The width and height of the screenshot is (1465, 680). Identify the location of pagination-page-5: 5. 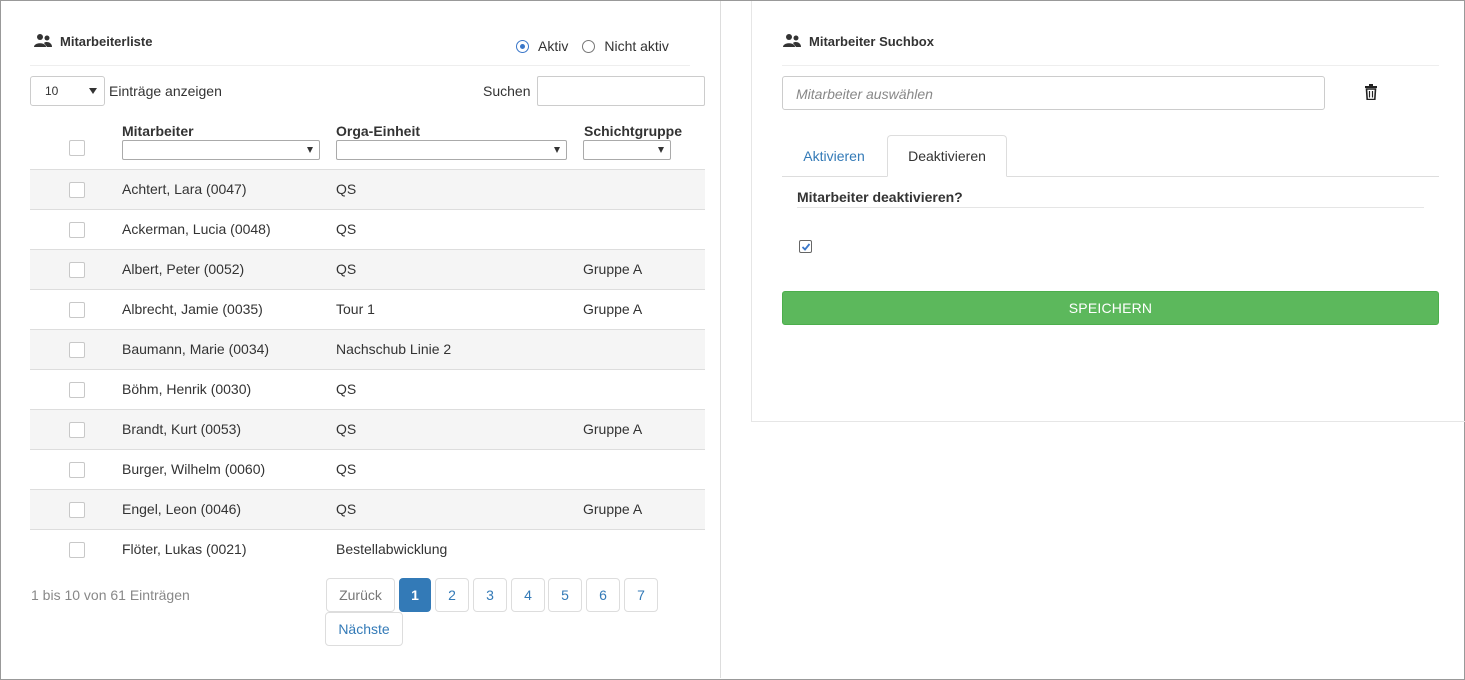
(565, 595).